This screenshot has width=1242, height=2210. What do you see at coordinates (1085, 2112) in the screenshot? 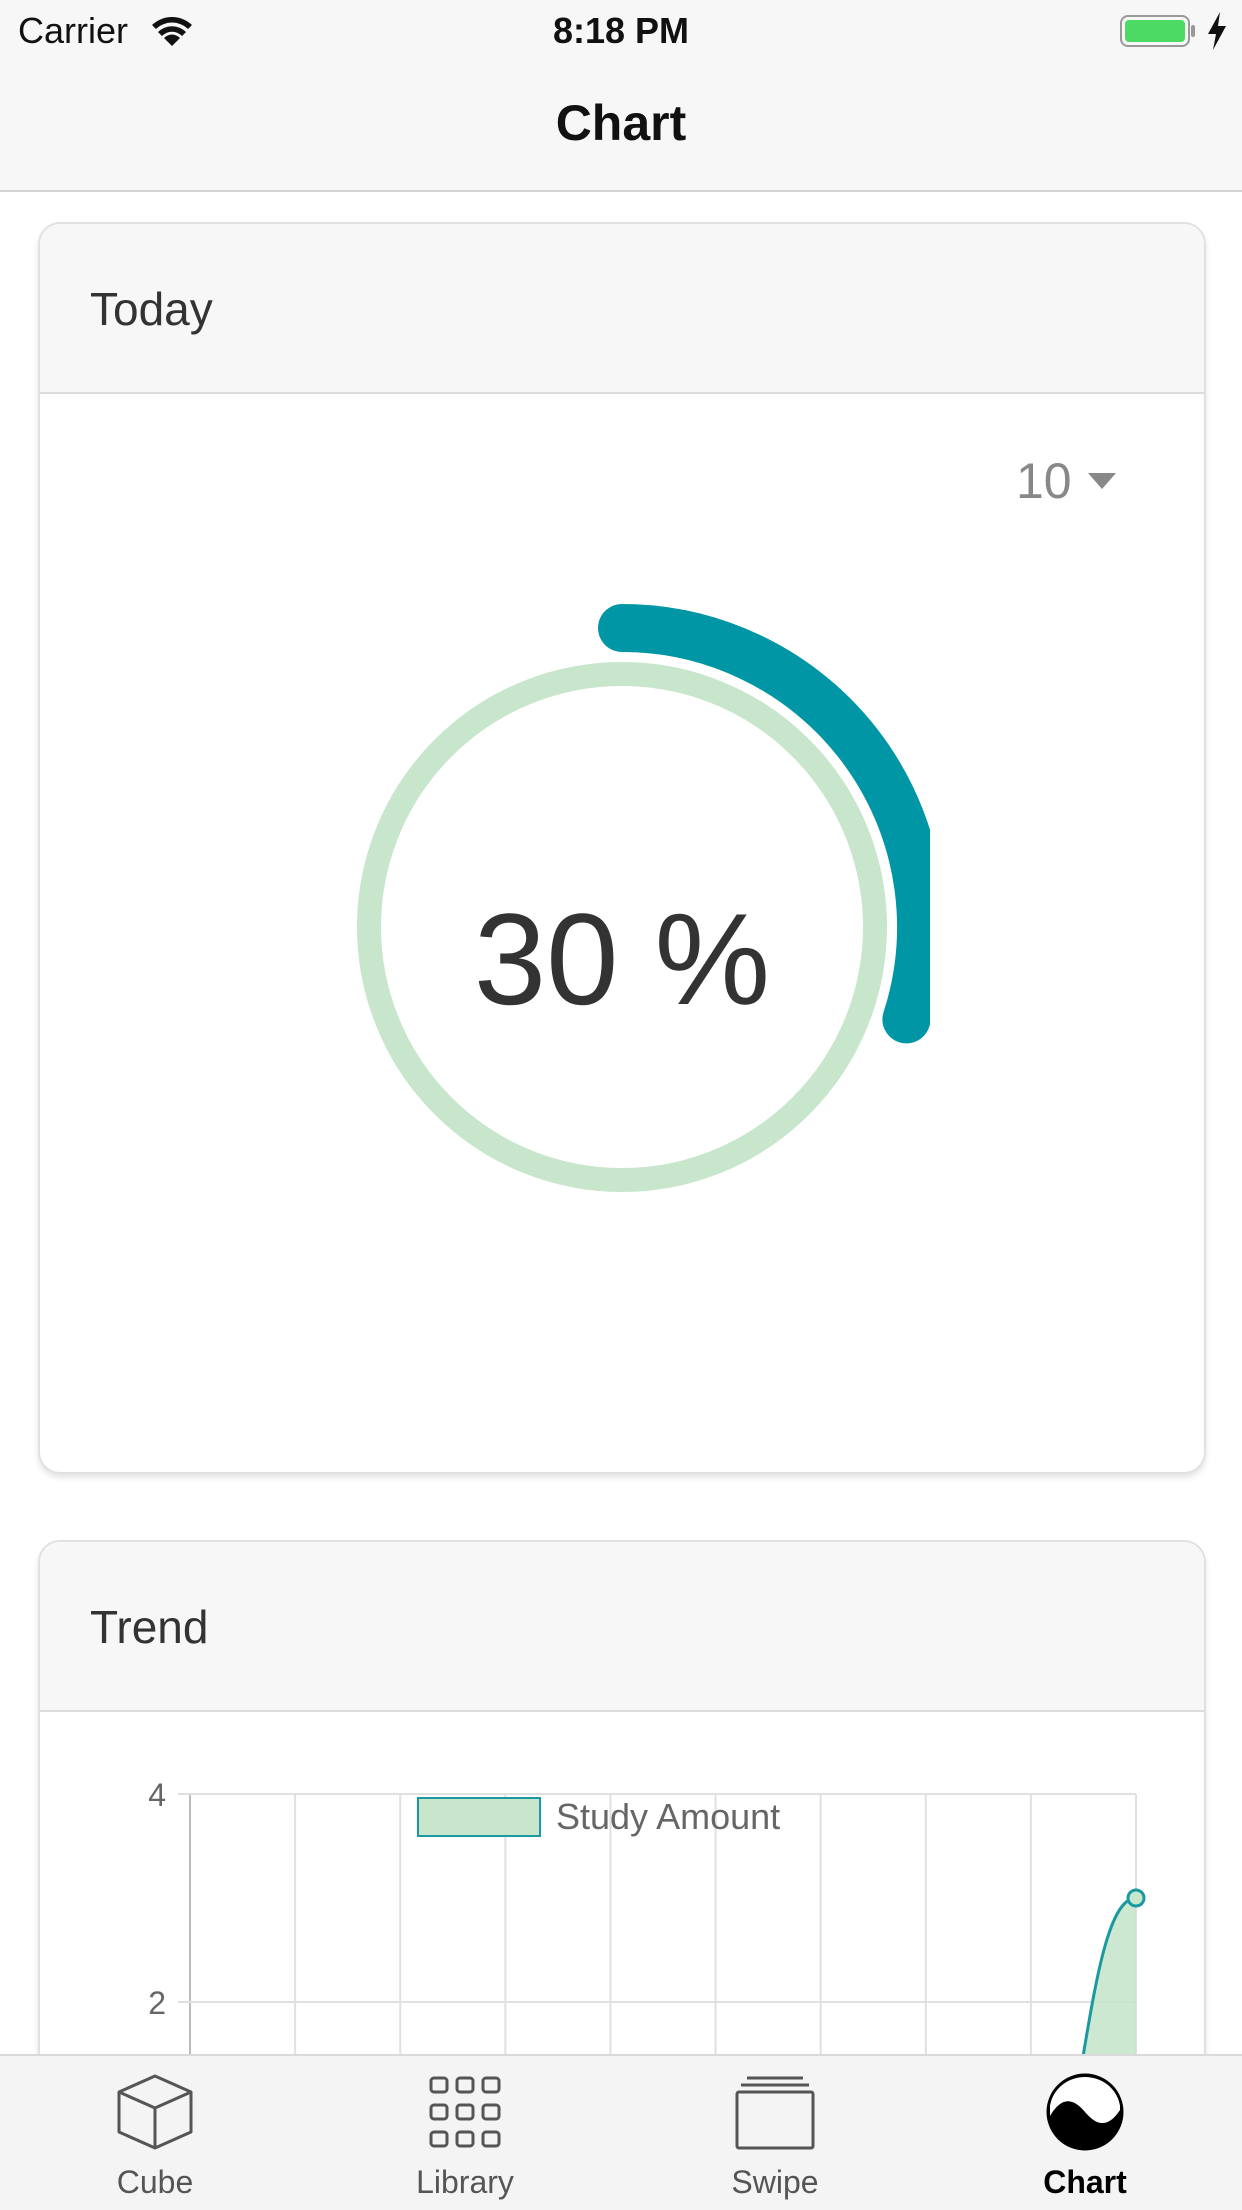
I see `chart-wave-icon` at bounding box center [1085, 2112].